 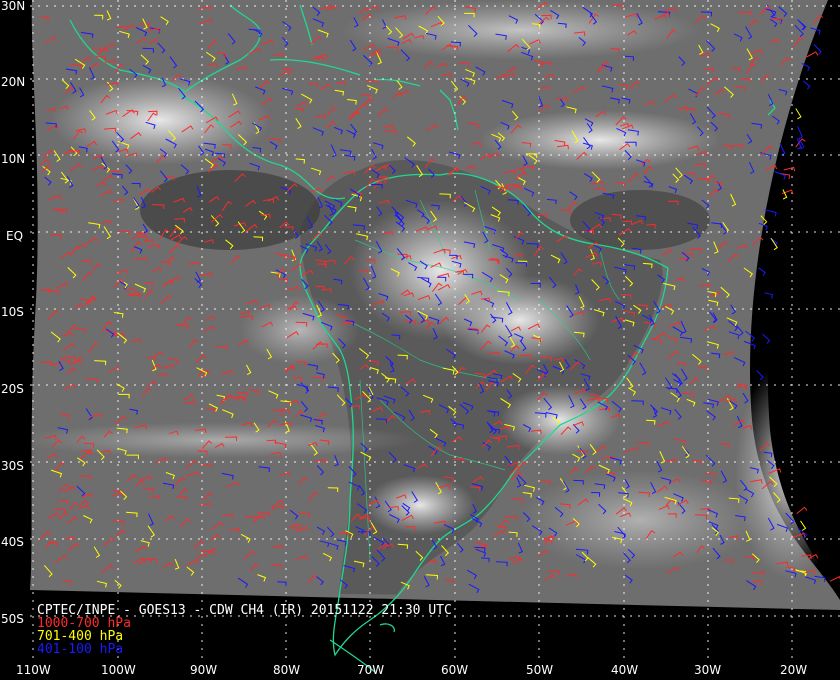 What do you see at coordinates (520, 30) in the screenshot?
I see `cloud-north` at bounding box center [520, 30].